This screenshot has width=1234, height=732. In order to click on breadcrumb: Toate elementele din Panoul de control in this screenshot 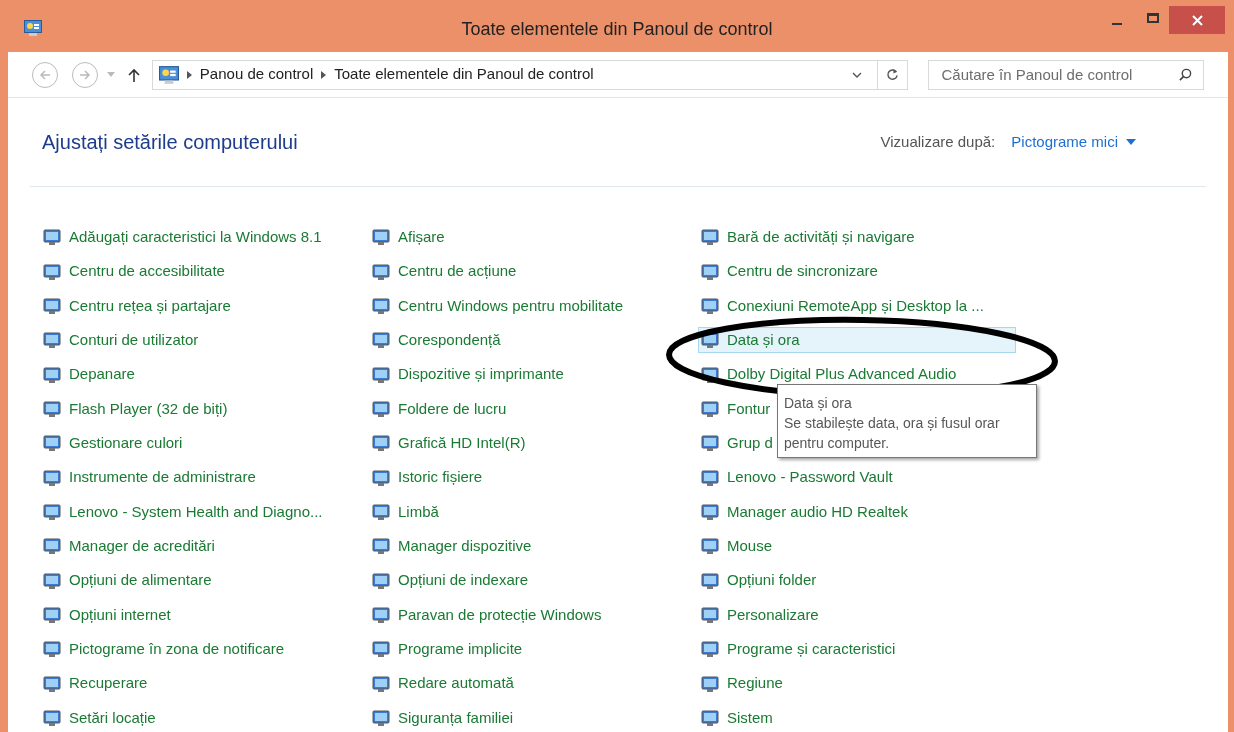, I will do `click(464, 74)`.